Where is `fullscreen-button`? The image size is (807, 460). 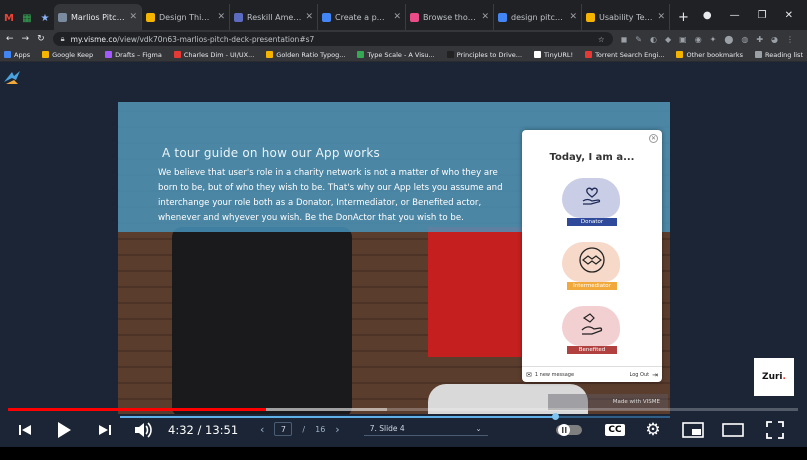 fullscreen-button is located at coordinates (775, 430).